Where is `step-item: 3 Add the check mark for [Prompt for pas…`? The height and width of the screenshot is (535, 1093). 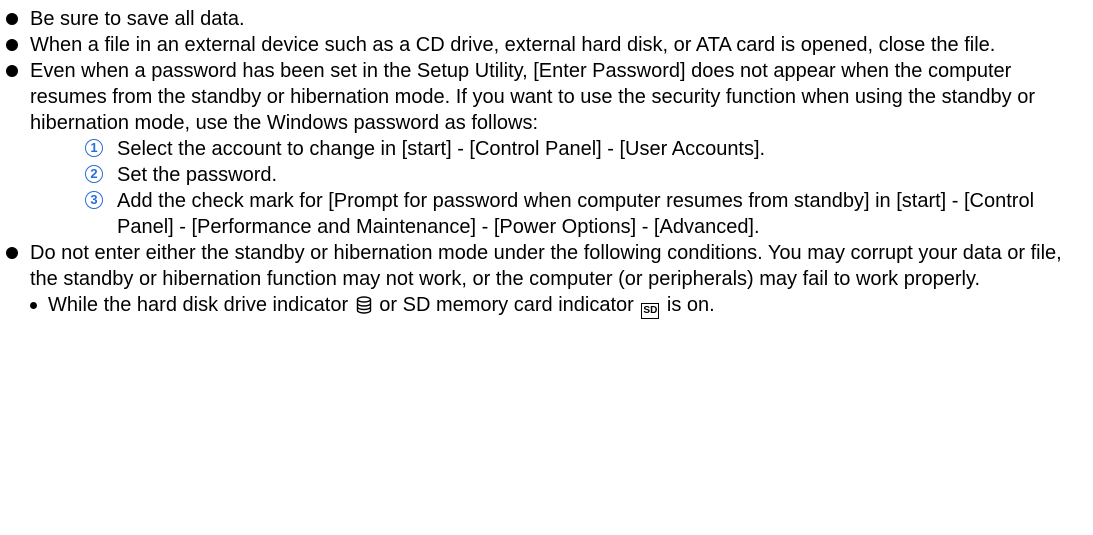
step-item: 3 Add the check mark for [Prompt for pas… is located at coordinates (546, 214).